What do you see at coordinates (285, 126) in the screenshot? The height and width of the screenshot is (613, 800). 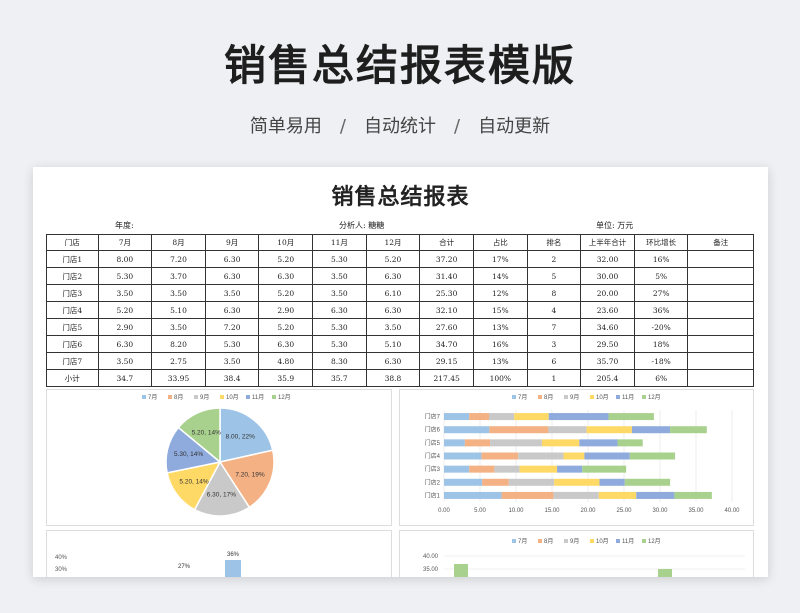 I see `subtitle-item: 简单易用` at bounding box center [285, 126].